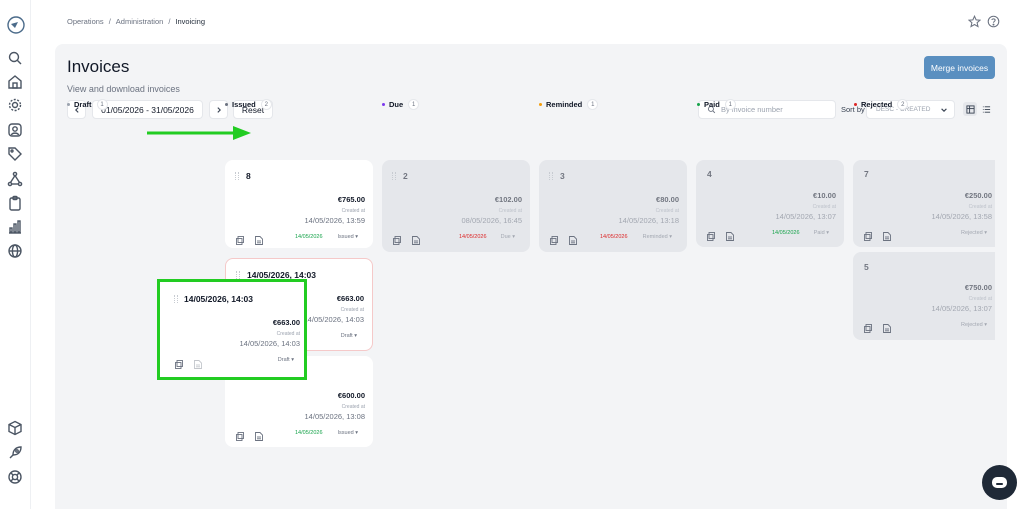 The width and height of the screenshot is (1024, 509). Describe the element at coordinates (85, 21) in the screenshot. I see `breadcrumb-item: Operations` at that location.